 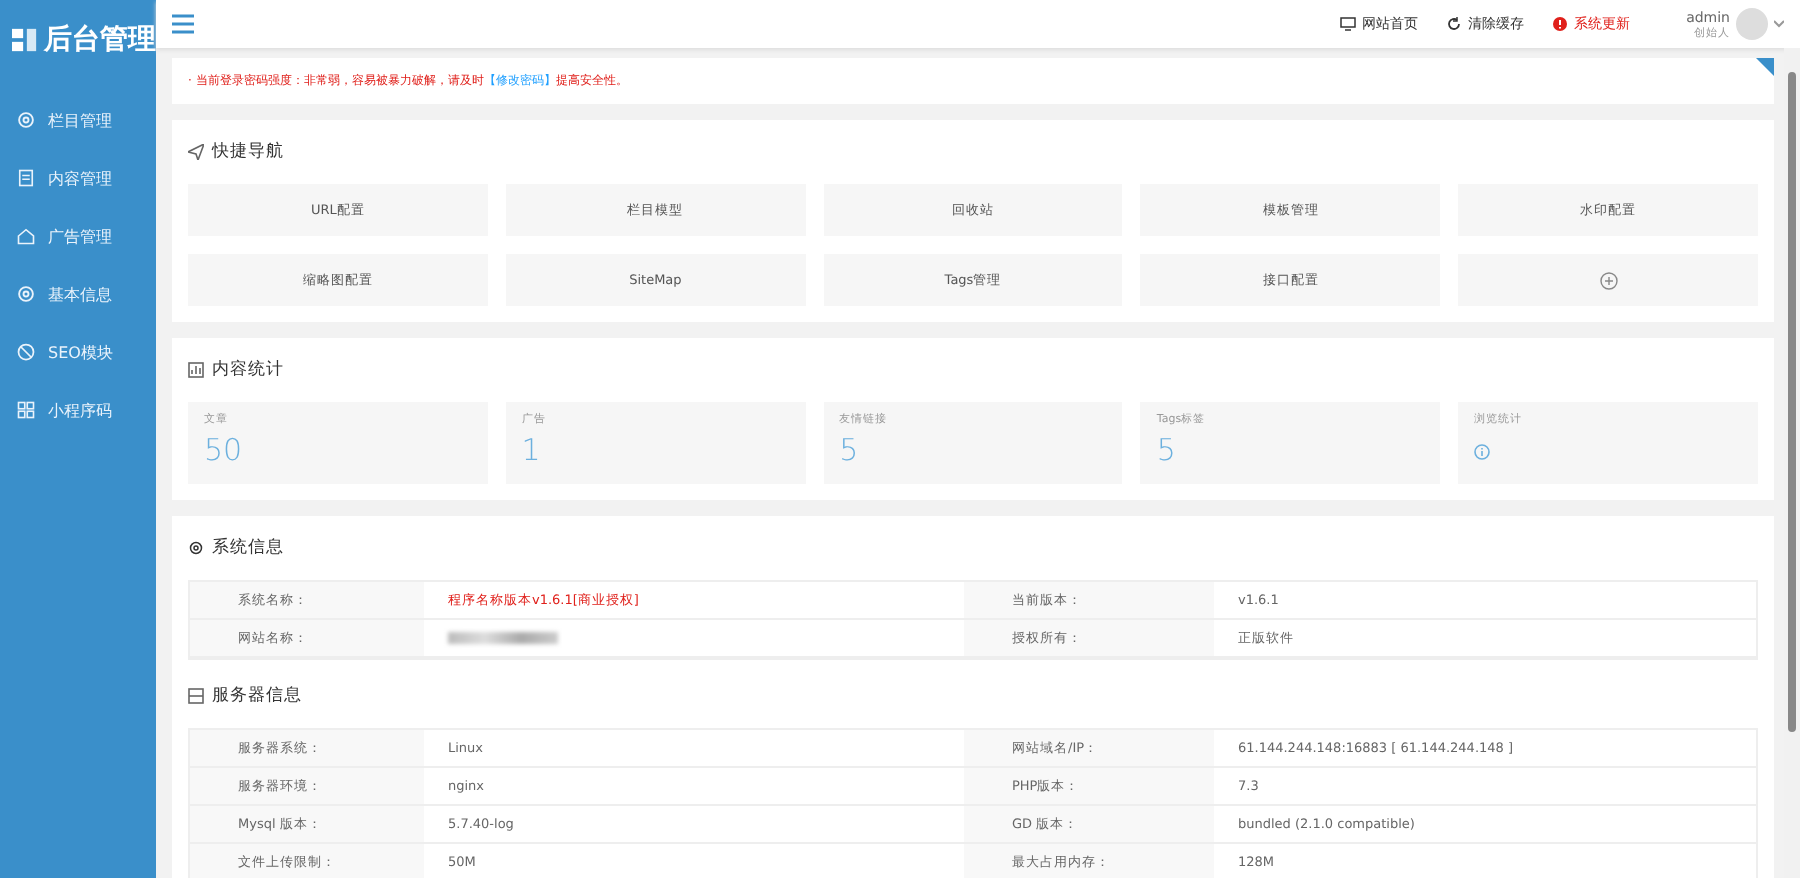 I want to click on app-logo-title: 后台管理, so click(x=100, y=40).